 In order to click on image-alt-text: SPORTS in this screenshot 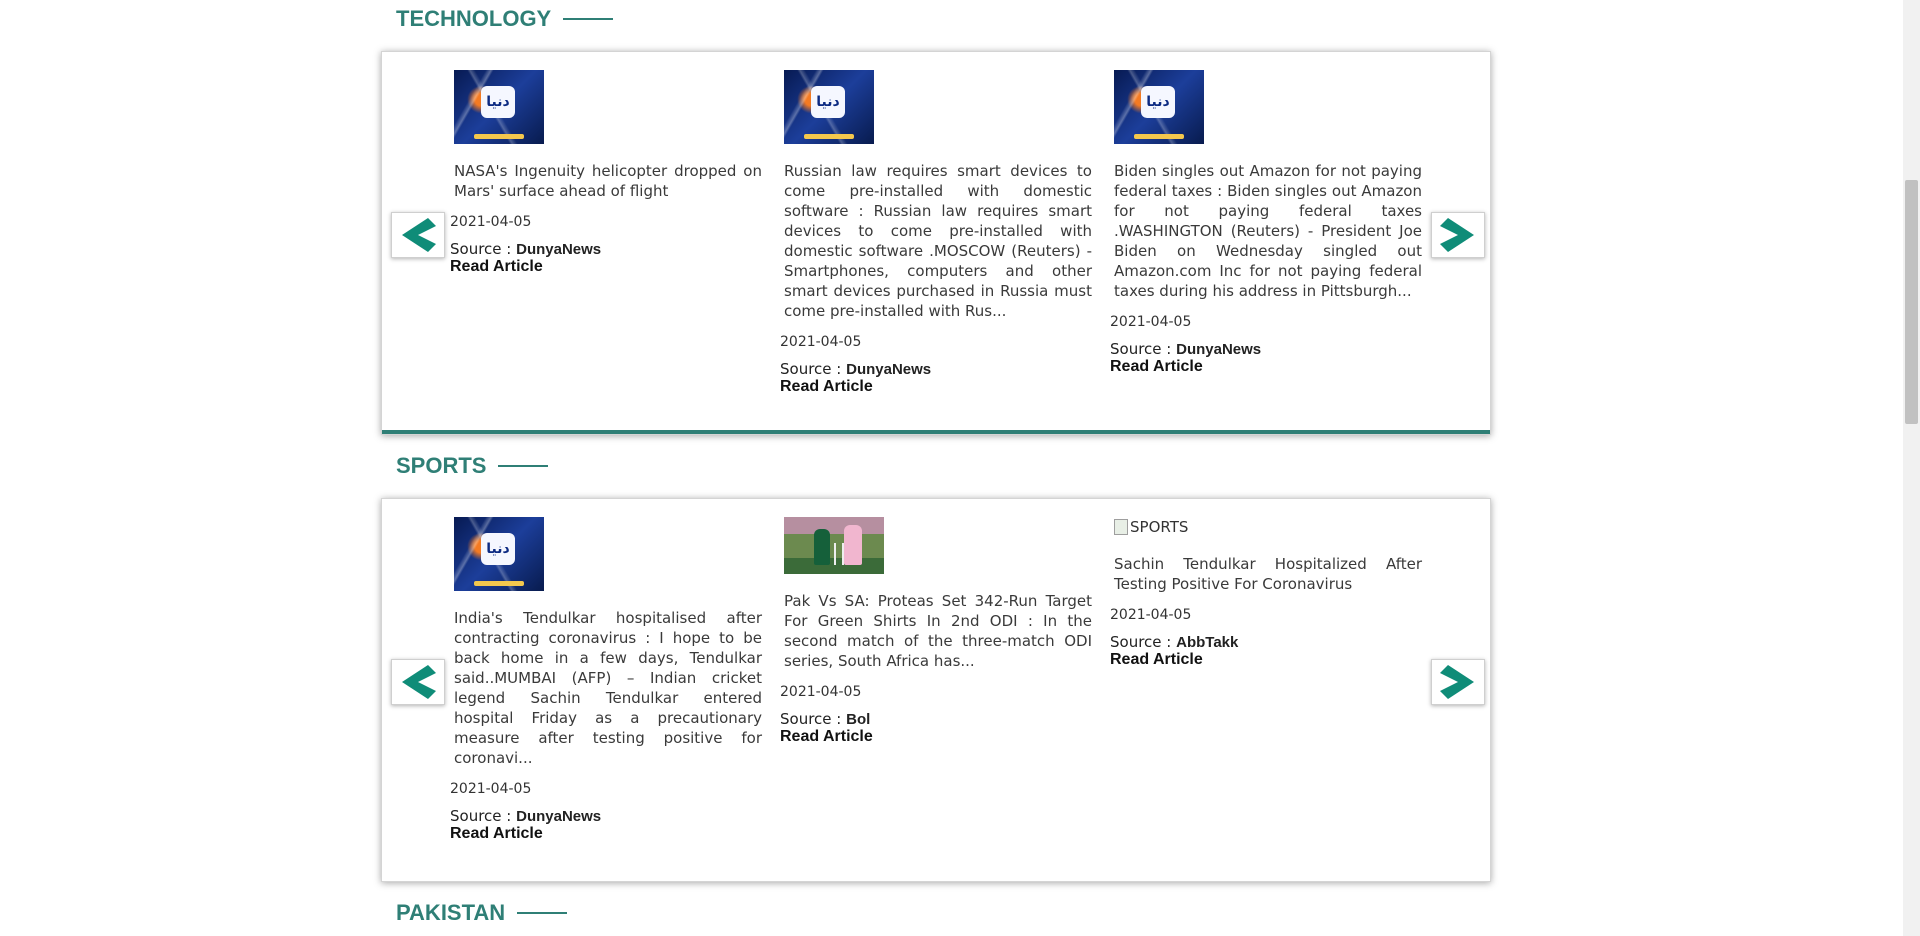, I will do `click(1159, 527)`.